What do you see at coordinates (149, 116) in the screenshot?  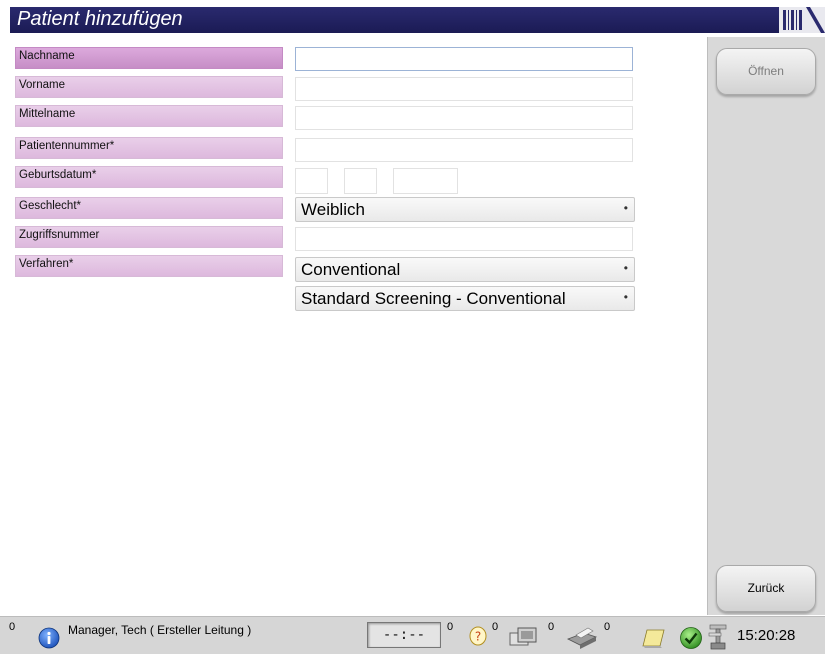 I see `middle-name-label: Mittelname` at bounding box center [149, 116].